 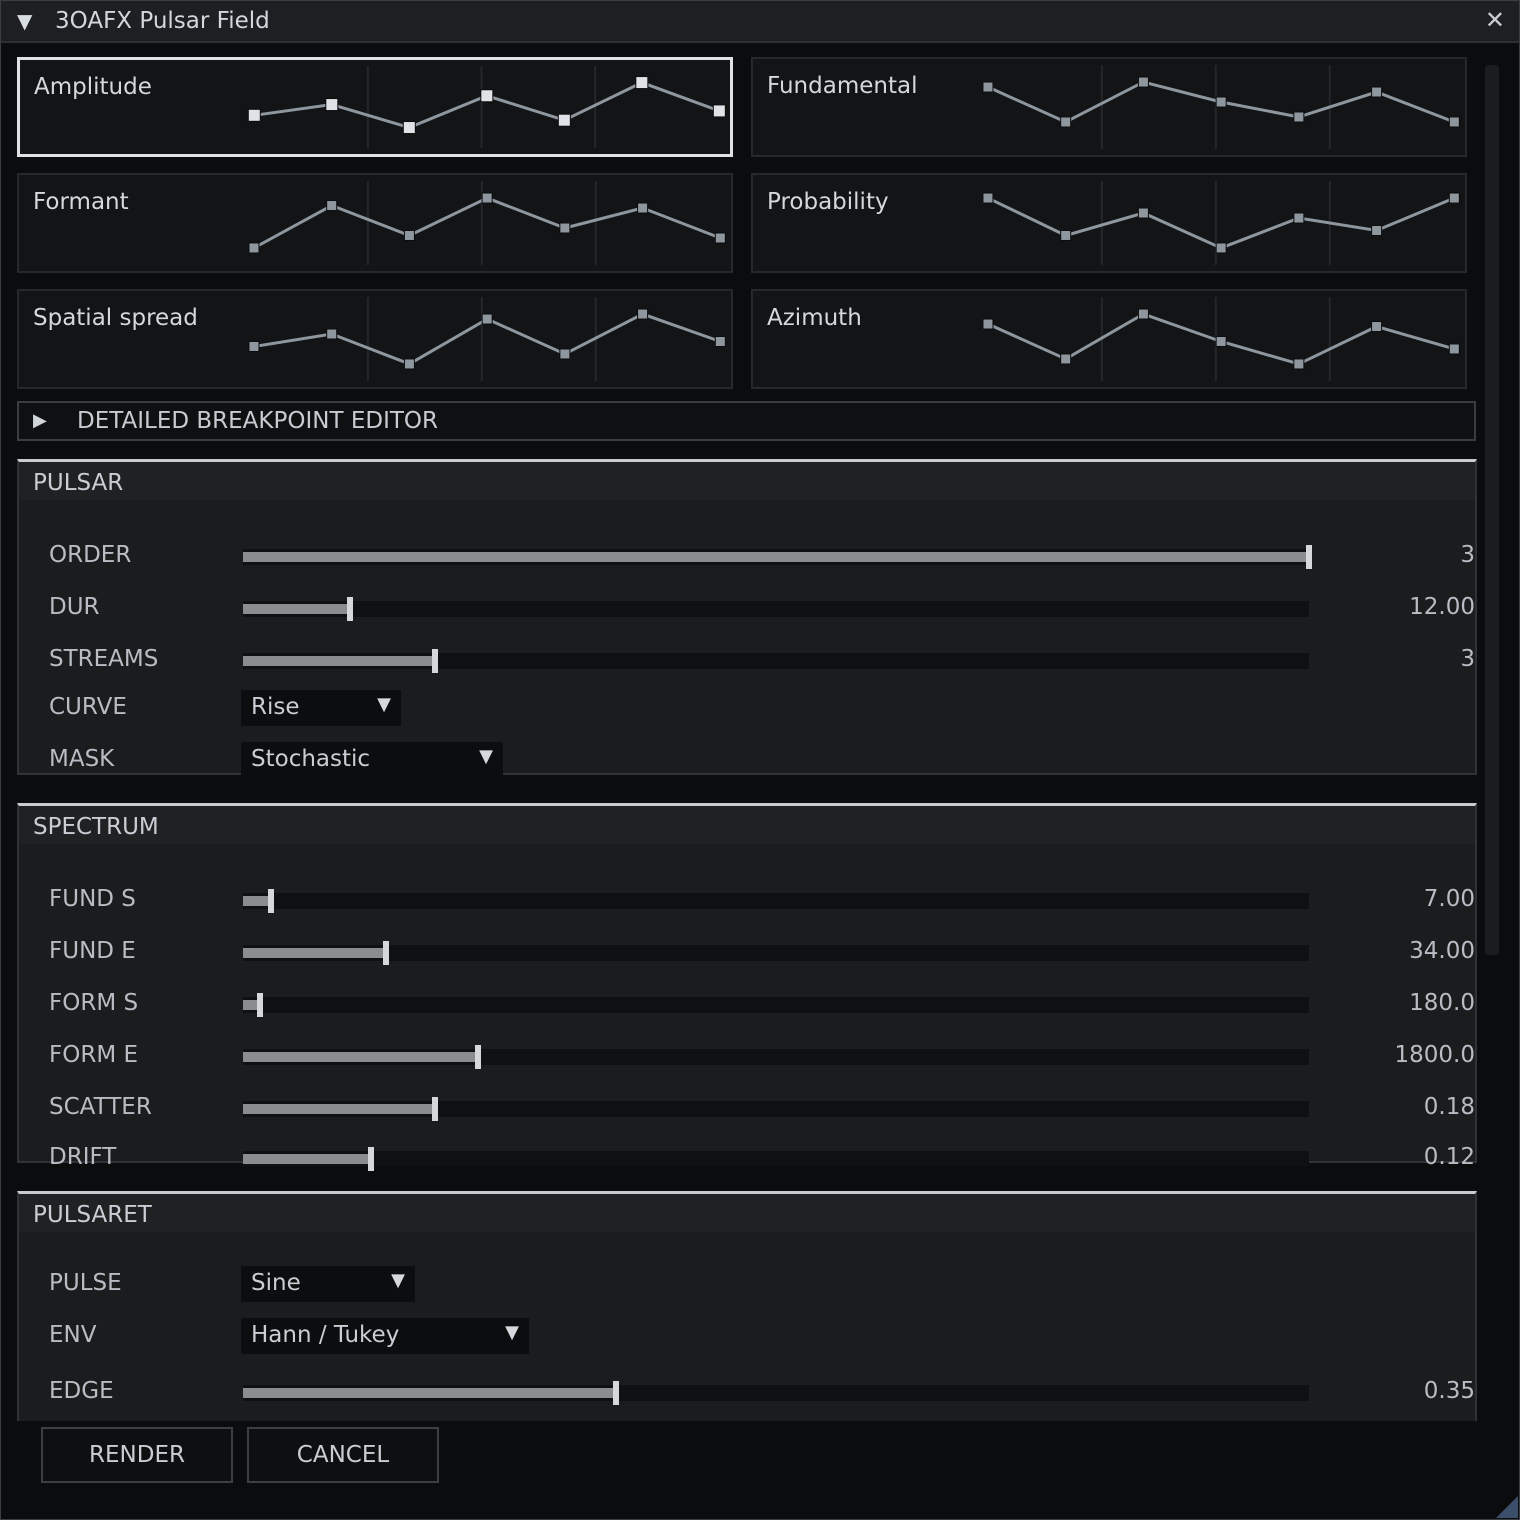 I want to click on graph-label: Amplitude, so click(x=93, y=87).